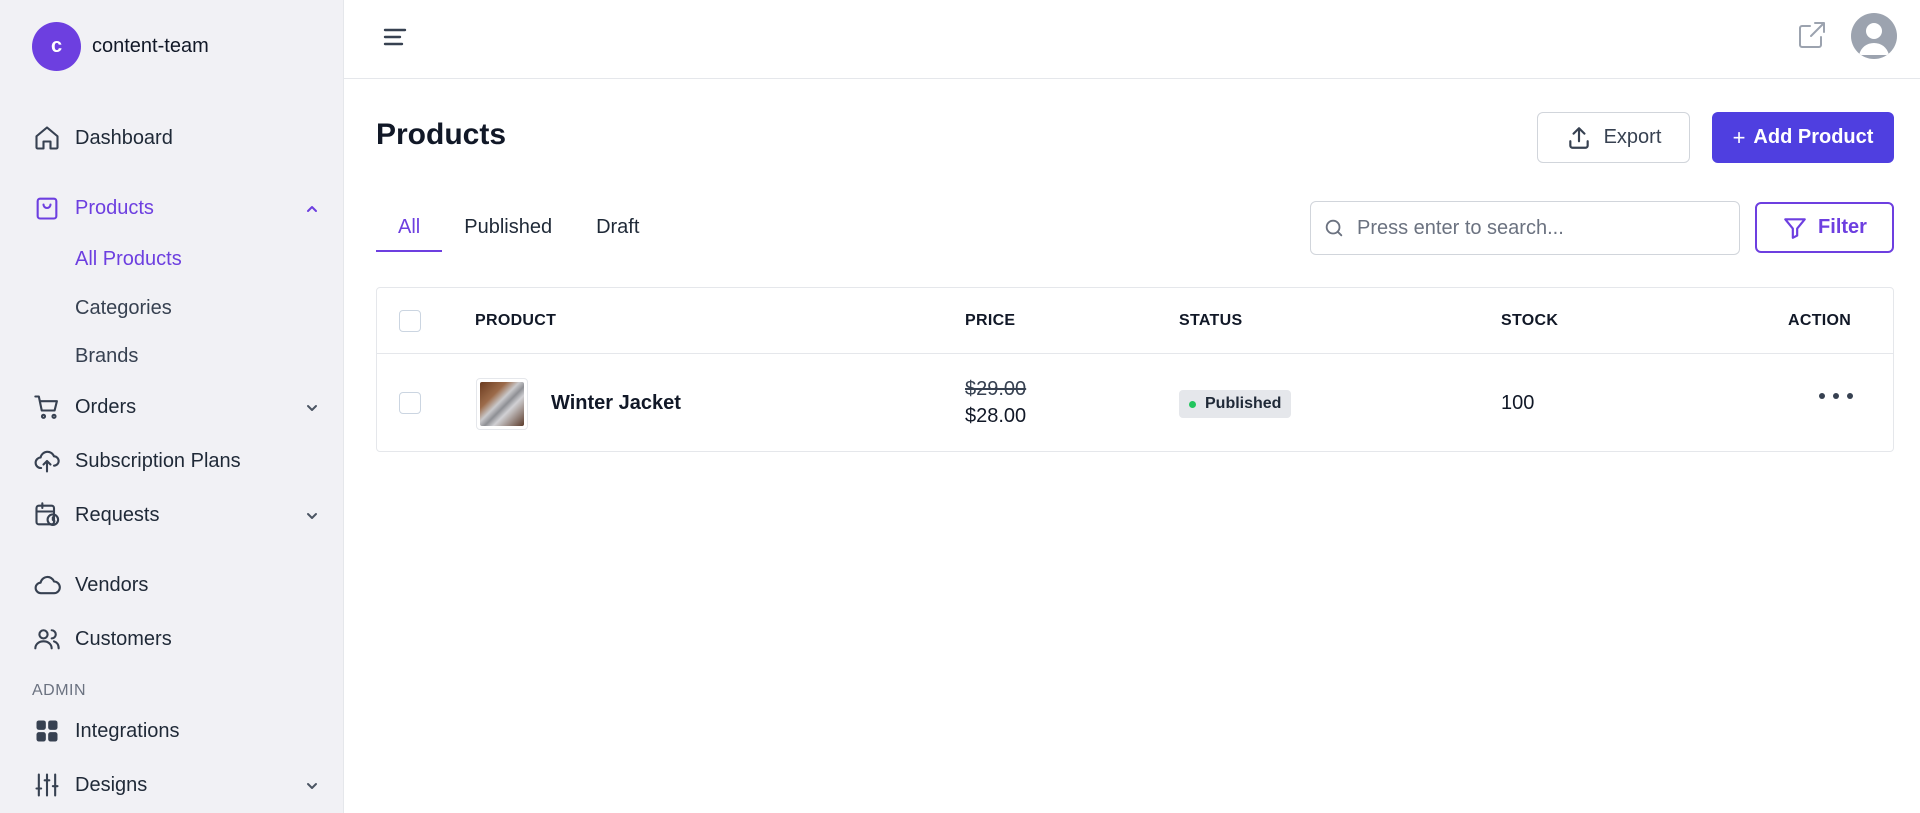 This screenshot has height=813, width=1920. Describe the element at coordinates (1192, 404) in the screenshot. I see `status-dot-icon` at that location.